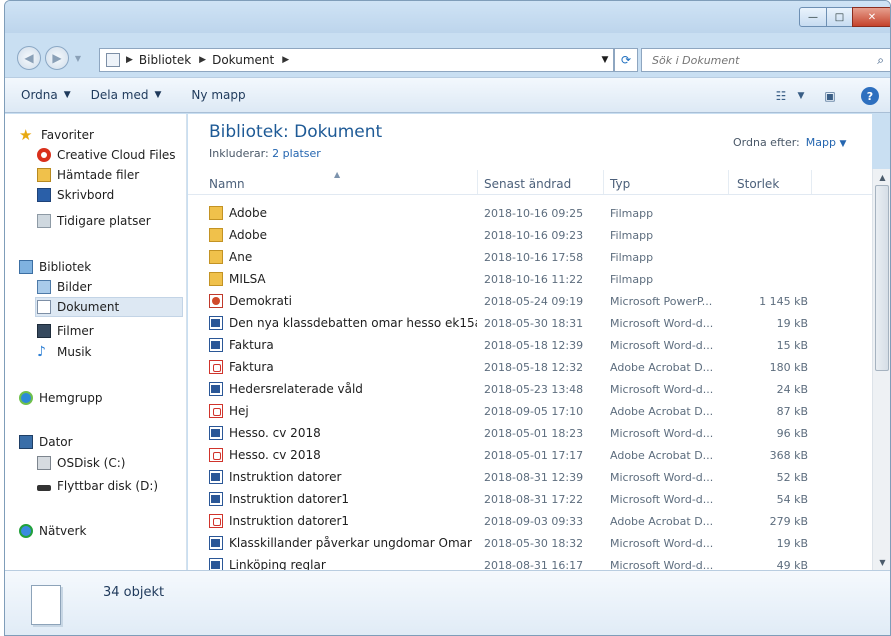 This screenshot has width=891, height=636. What do you see at coordinates (243, 60) in the screenshot?
I see `breadcrumb-dokument: Dokument` at bounding box center [243, 60].